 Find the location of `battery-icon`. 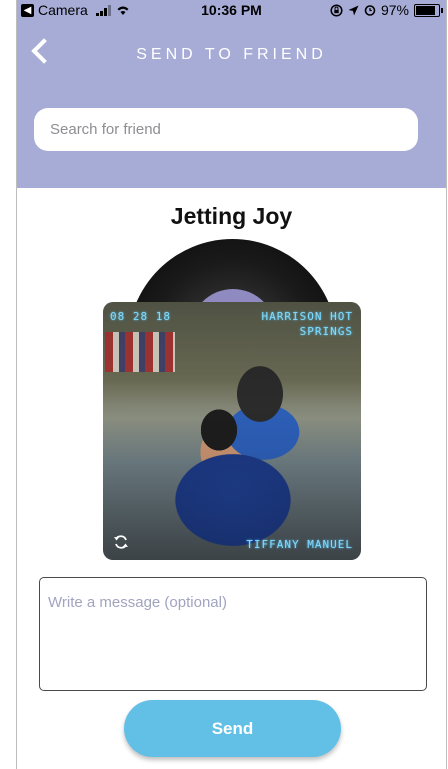

battery-icon is located at coordinates (428, 10).